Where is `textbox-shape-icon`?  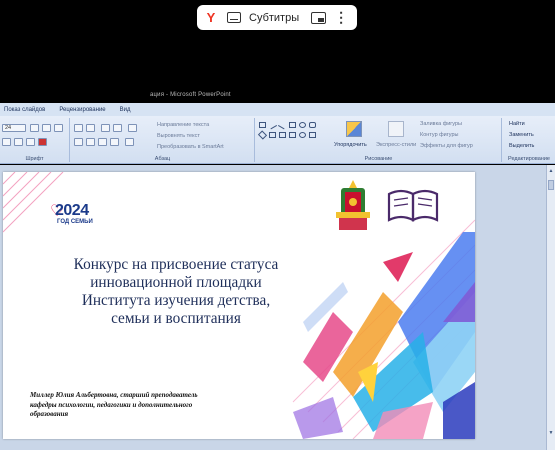
textbox-shape-icon is located at coordinates (262, 125).